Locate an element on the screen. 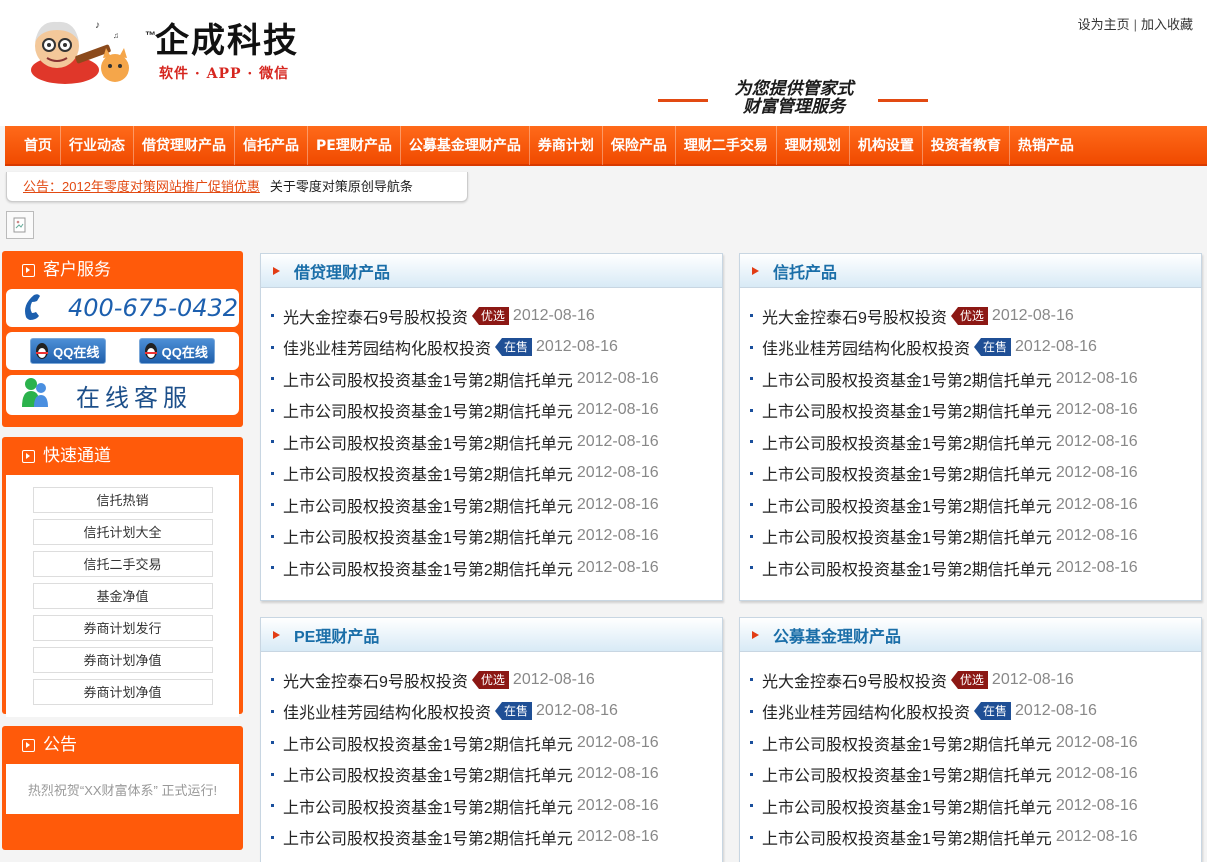 Image resolution: width=1207 pixels, height=862 pixels. quick-link-trust-plans: 信托计划大全 is located at coordinates (122, 532).